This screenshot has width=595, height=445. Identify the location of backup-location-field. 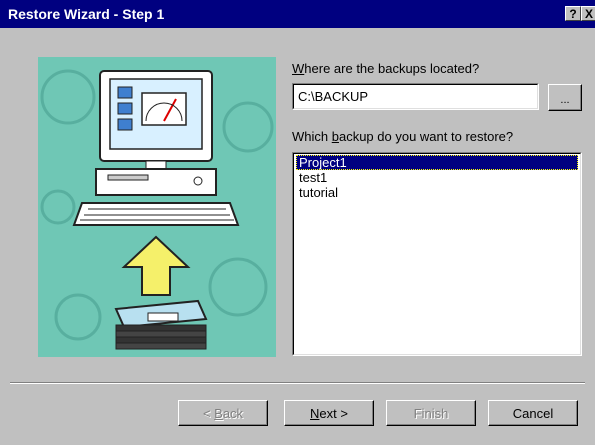
(415, 96).